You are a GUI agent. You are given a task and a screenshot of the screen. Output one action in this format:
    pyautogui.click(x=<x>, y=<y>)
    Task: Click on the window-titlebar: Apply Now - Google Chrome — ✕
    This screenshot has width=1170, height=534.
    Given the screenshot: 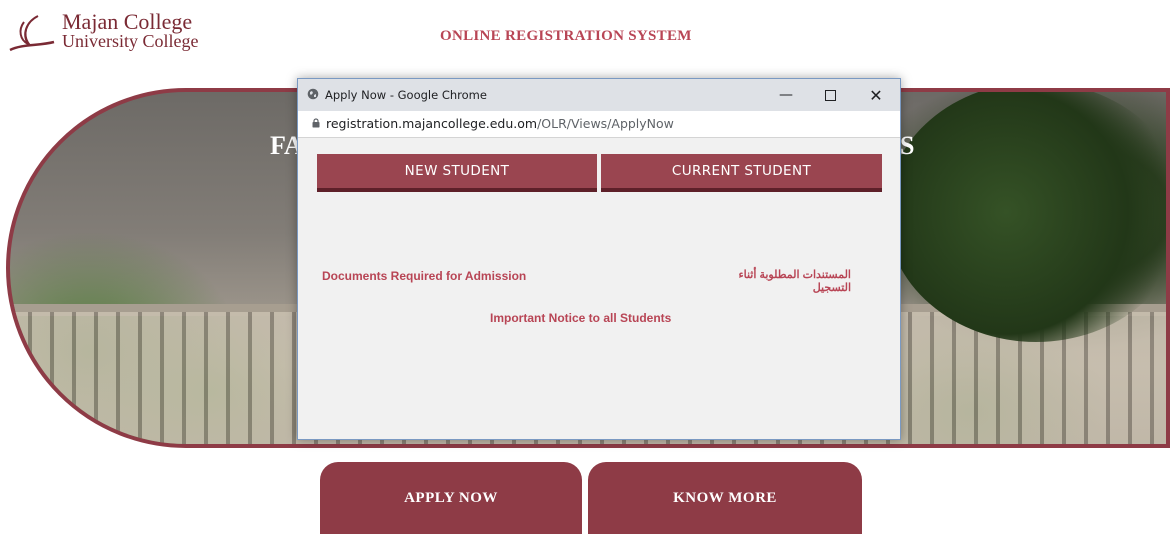 What is the action you would take?
    pyautogui.click(x=599, y=95)
    